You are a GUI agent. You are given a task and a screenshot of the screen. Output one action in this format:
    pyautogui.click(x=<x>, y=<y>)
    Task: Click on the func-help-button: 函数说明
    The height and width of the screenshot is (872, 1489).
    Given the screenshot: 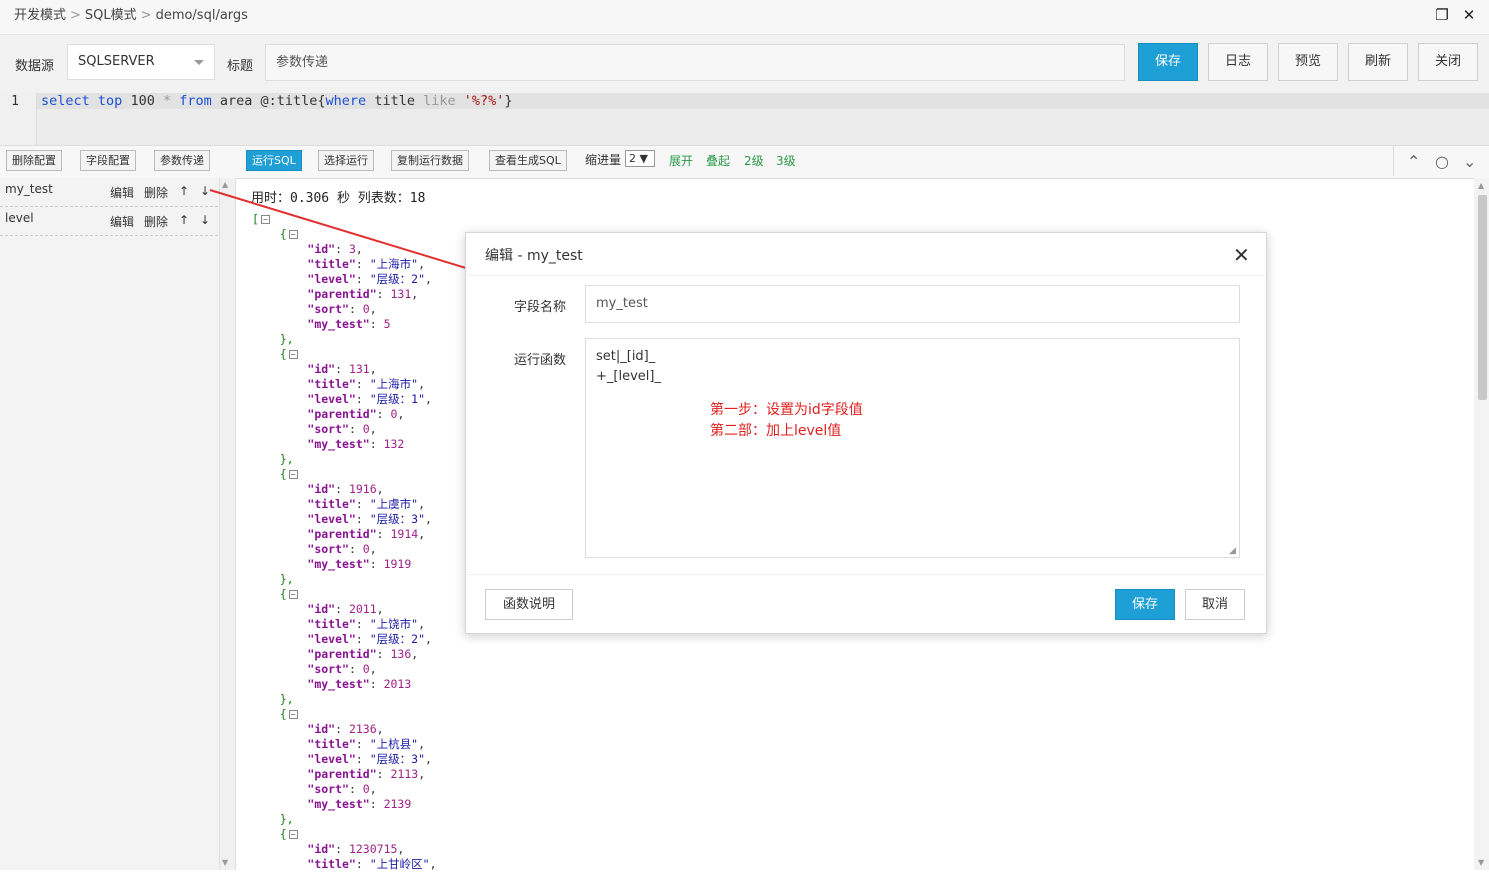 What is the action you would take?
    pyautogui.click(x=529, y=604)
    